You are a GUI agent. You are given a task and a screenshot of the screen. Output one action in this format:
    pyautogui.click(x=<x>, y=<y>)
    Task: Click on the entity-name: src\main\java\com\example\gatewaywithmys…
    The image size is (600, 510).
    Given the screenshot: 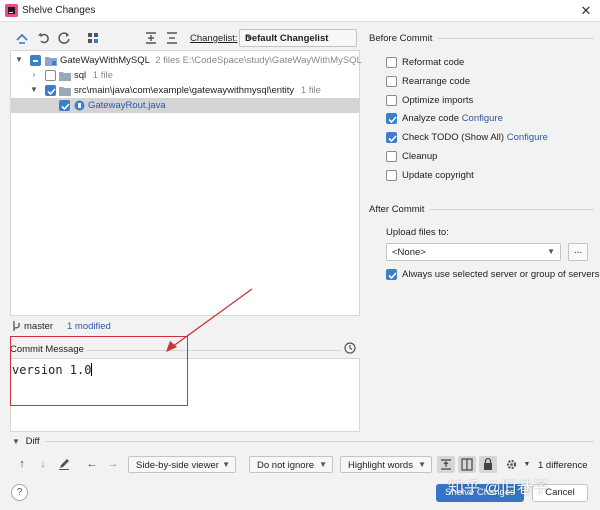 What is the action you would take?
    pyautogui.click(x=184, y=90)
    